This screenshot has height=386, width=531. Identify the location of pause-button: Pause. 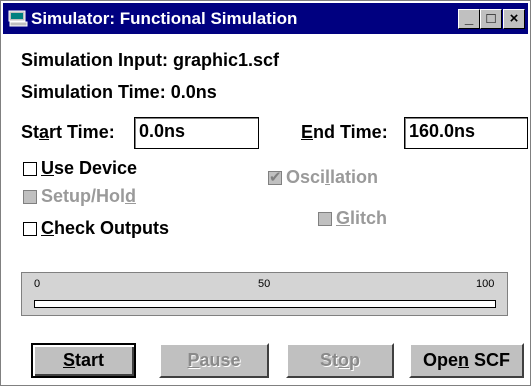
(214, 360).